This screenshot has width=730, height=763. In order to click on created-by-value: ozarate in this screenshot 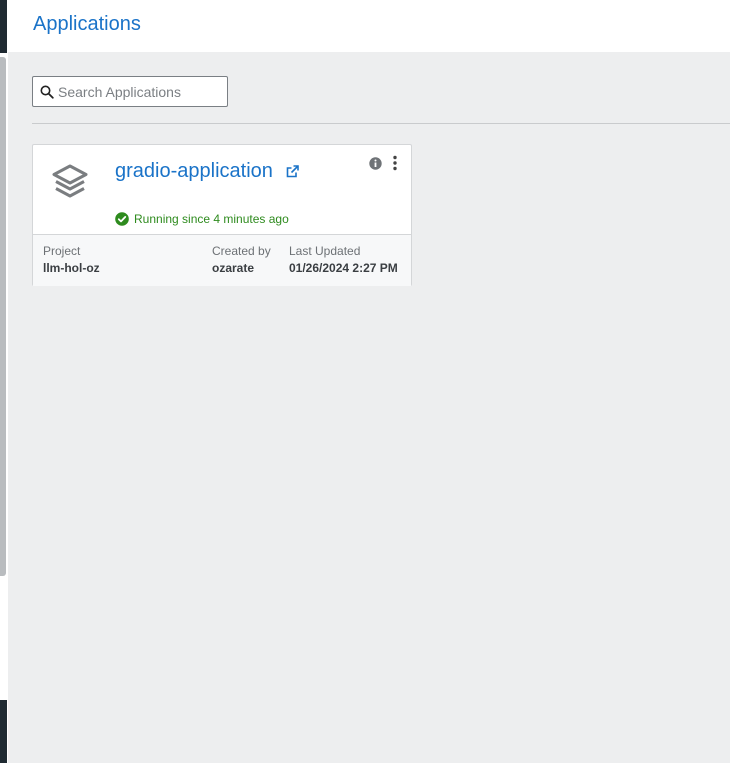, I will do `click(233, 268)`.